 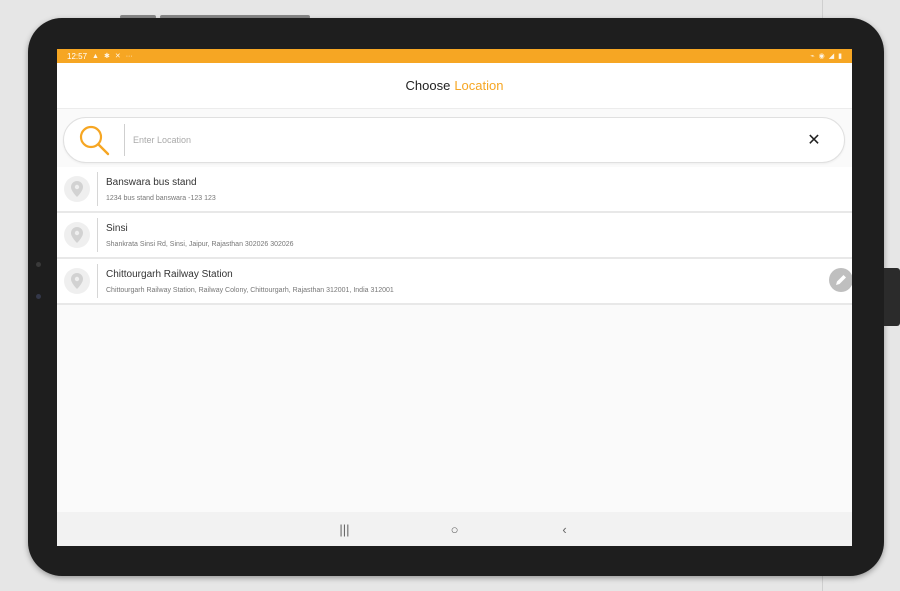 I want to click on page-title: Choose Location, so click(x=454, y=86).